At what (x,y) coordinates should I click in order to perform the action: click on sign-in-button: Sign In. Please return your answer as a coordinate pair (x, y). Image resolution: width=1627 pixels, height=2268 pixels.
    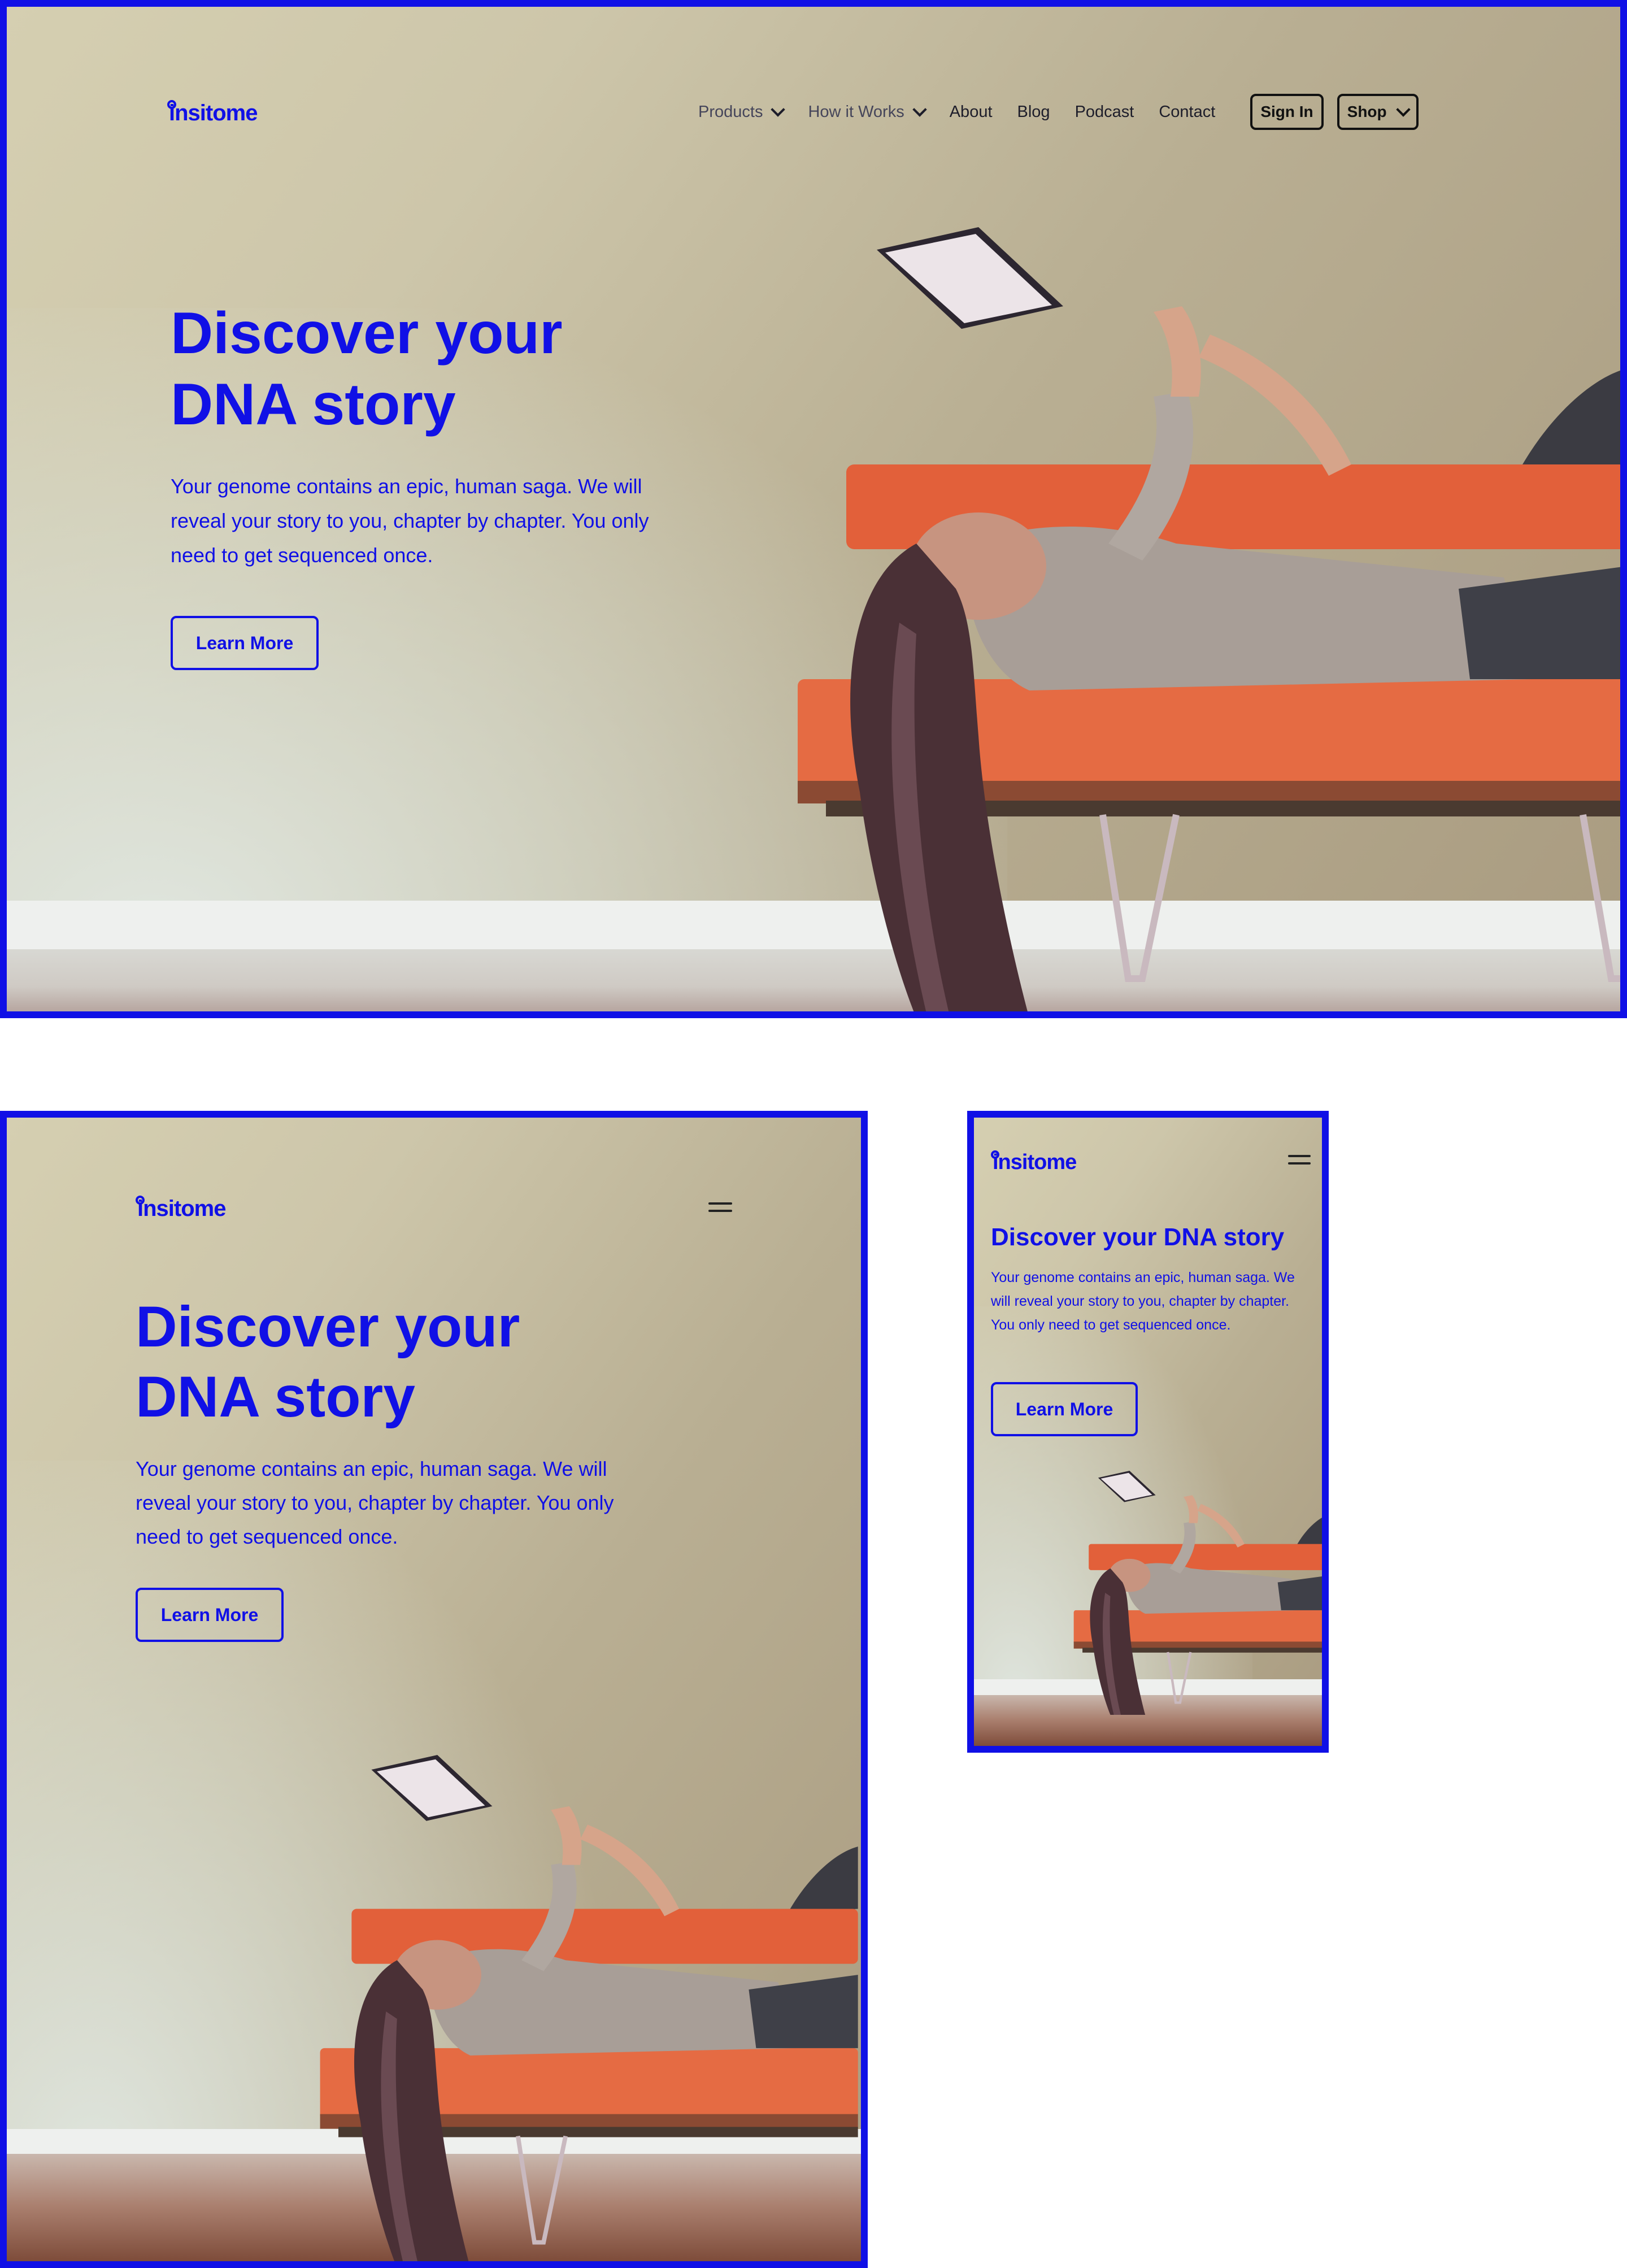
    Looking at the image, I should click on (1287, 112).